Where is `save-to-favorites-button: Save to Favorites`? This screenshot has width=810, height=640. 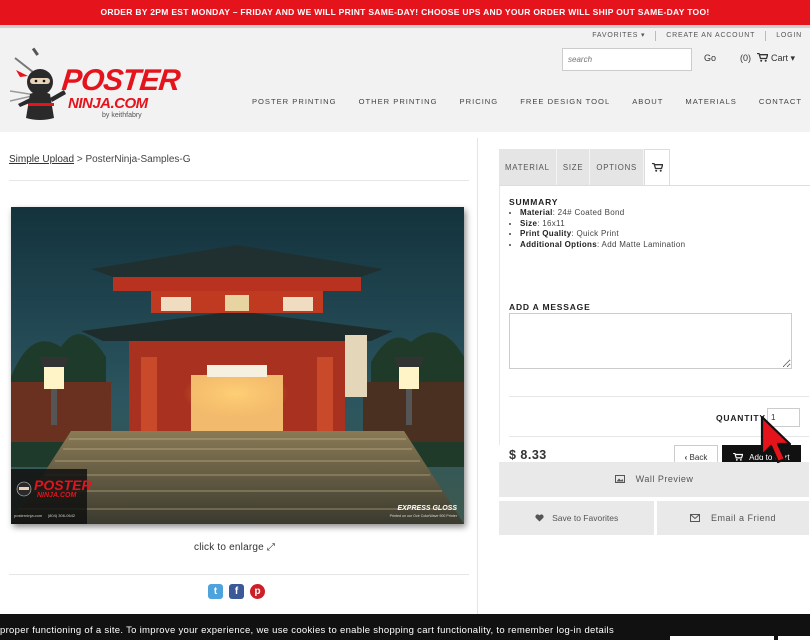
save-to-favorites-button: Save to Favorites is located at coordinates (576, 518).